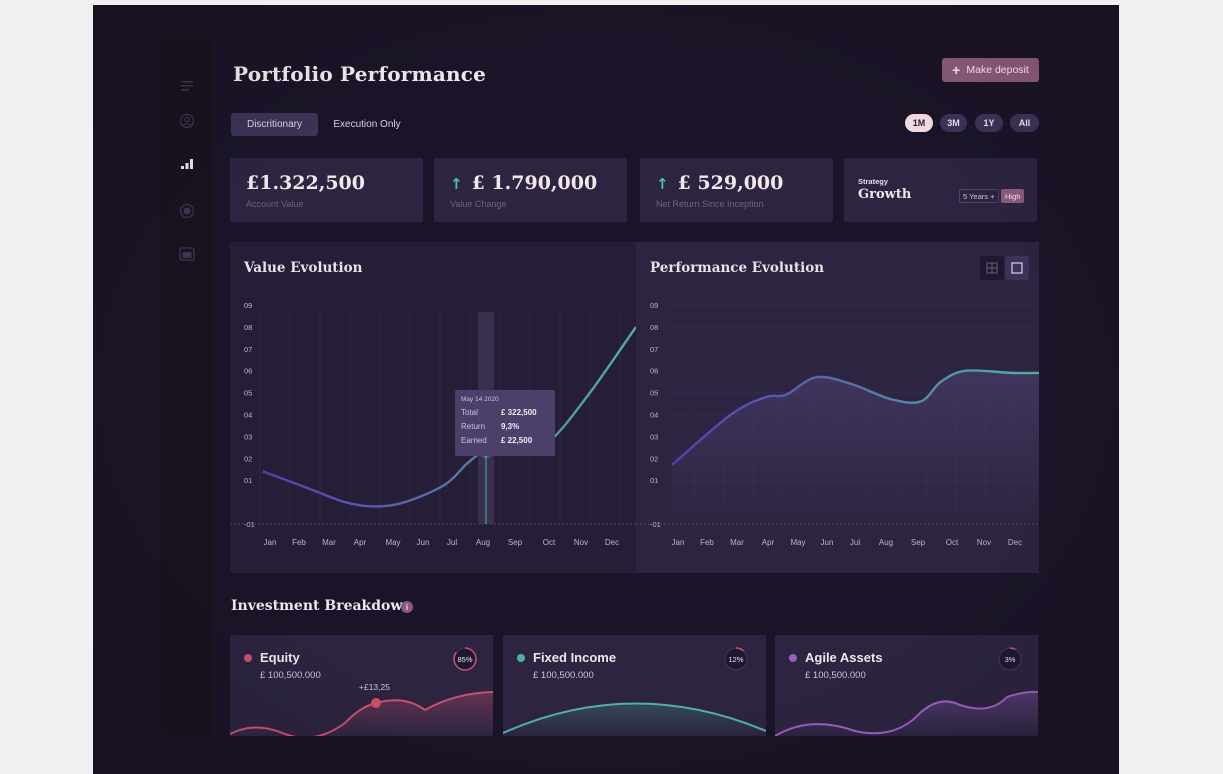 This screenshot has width=1223, height=774. I want to click on tooltip-return-value: 9,3%, so click(510, 426).